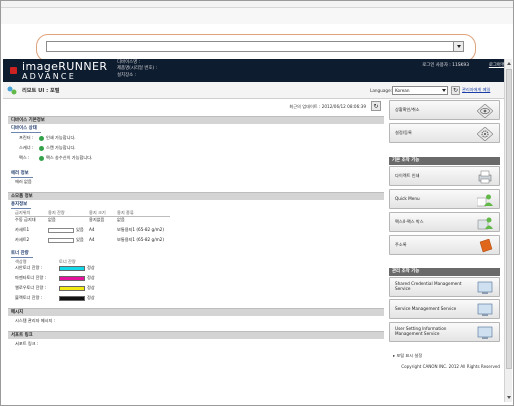 Image resolution: width=514 pixels, height=406 pixels. What do you see at coordinates (486, 246) in the screenshot?
I see `address-book-icon` at bounding box center [486, 246].